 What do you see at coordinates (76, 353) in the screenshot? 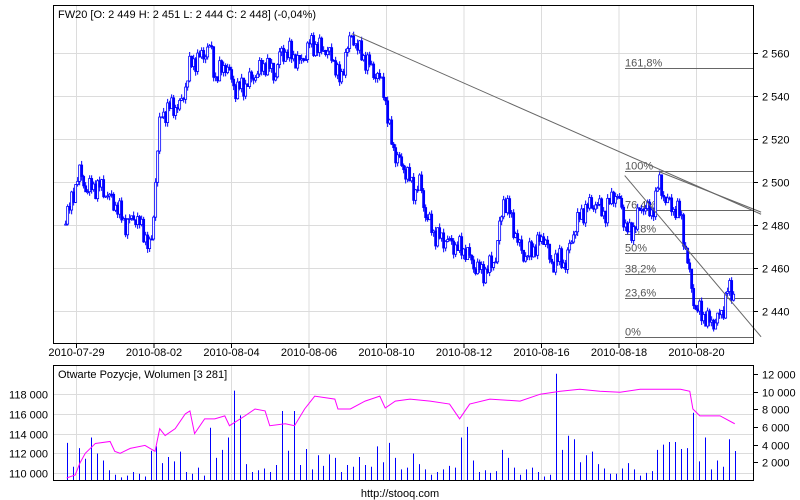
I see `x-tick-label: 2010-07-29` at bounding box center [76, 353].